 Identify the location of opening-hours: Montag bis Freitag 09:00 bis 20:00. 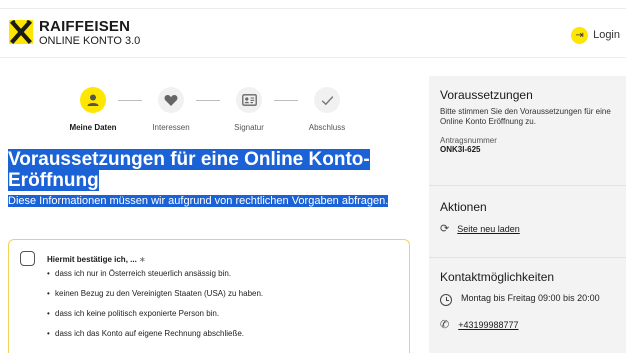
(527, 299).